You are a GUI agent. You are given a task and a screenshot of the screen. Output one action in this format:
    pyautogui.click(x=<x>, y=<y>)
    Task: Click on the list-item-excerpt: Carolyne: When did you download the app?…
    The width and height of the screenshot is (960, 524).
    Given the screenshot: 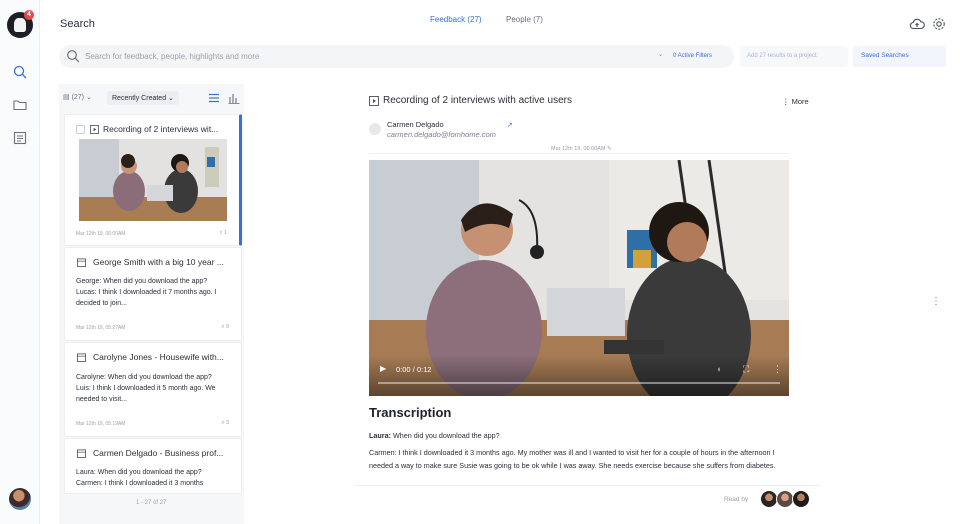 What is the action you would take?
    pyautogui.click(x=146, y=388)
    